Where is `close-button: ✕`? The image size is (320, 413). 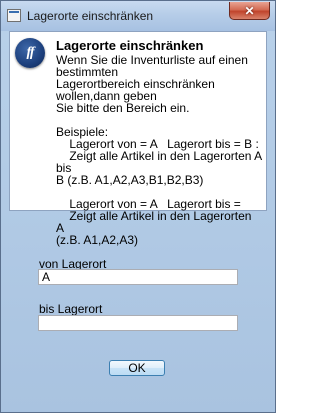 close-button: ✕ is located at coordinates (249, 11).